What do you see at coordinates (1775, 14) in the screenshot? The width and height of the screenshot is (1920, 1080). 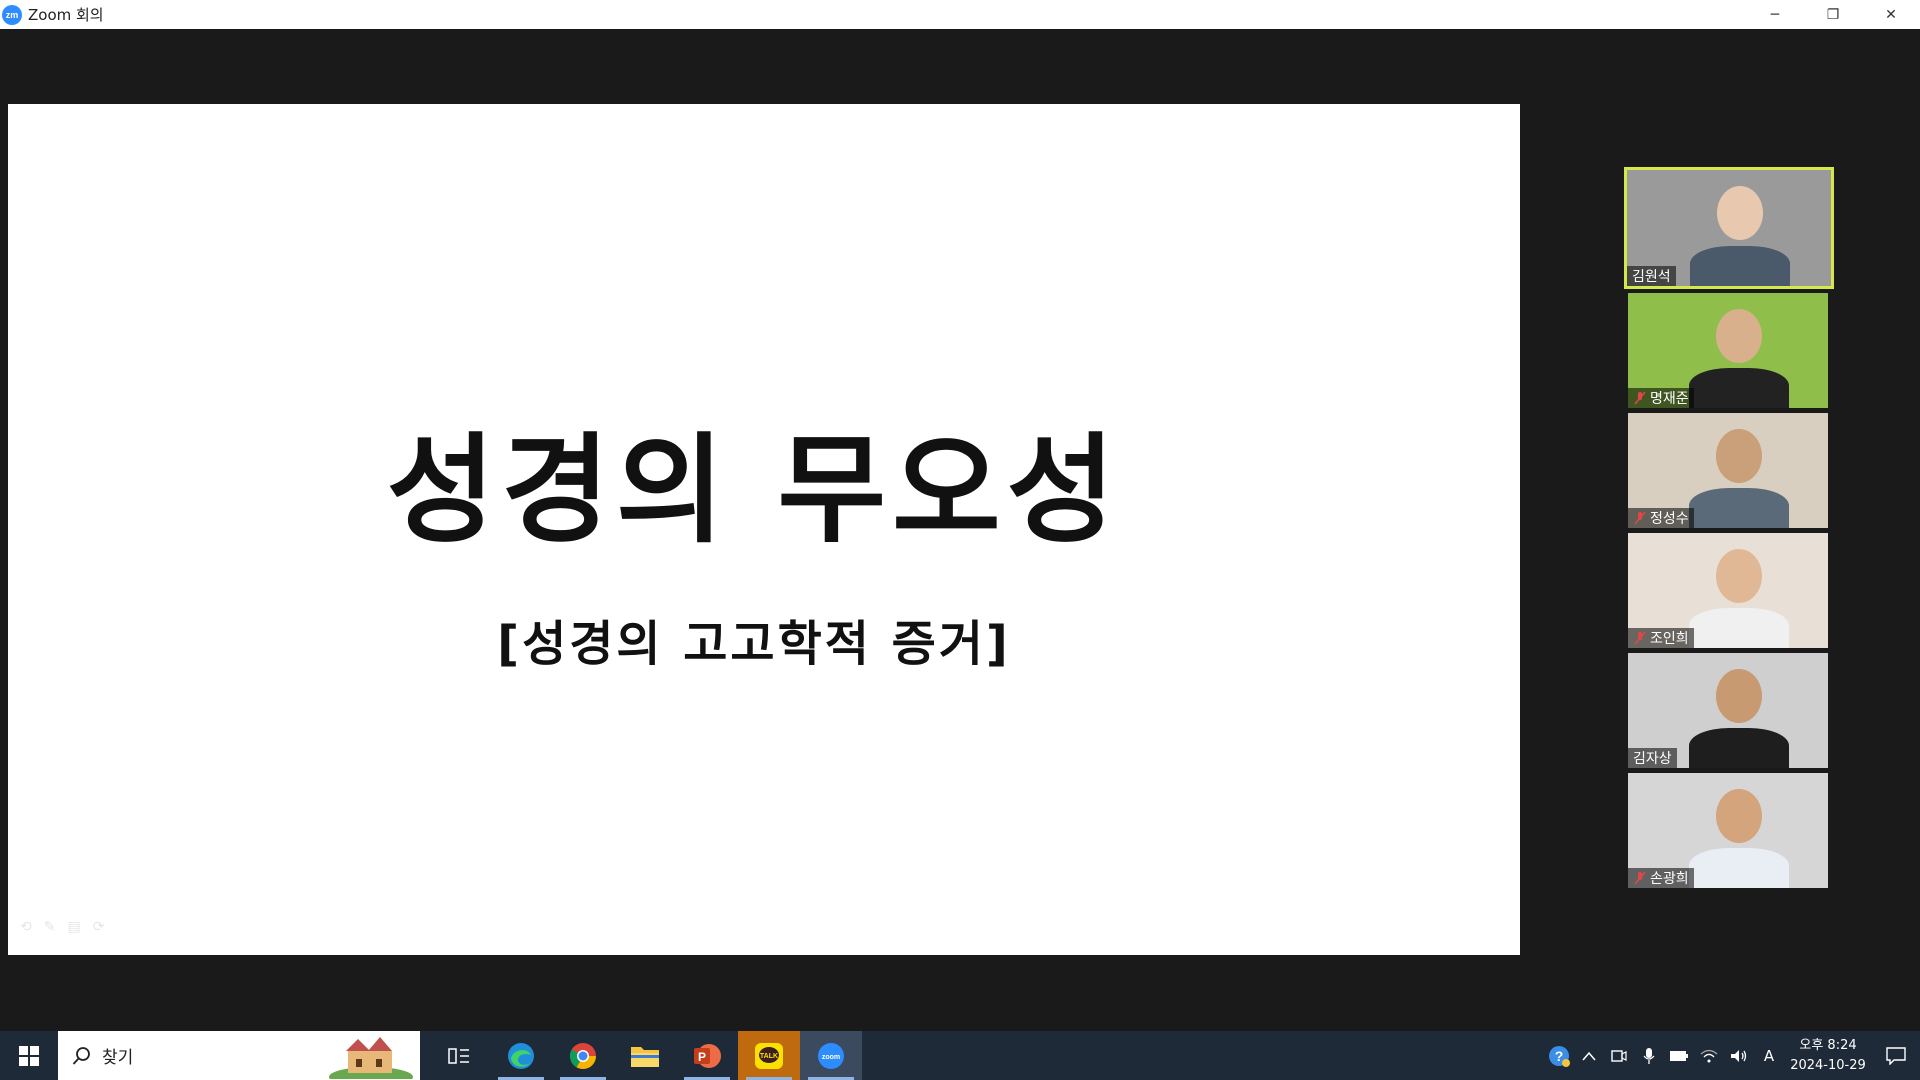 I see `minimize-button: ─` at bounding box center [1775, 14].